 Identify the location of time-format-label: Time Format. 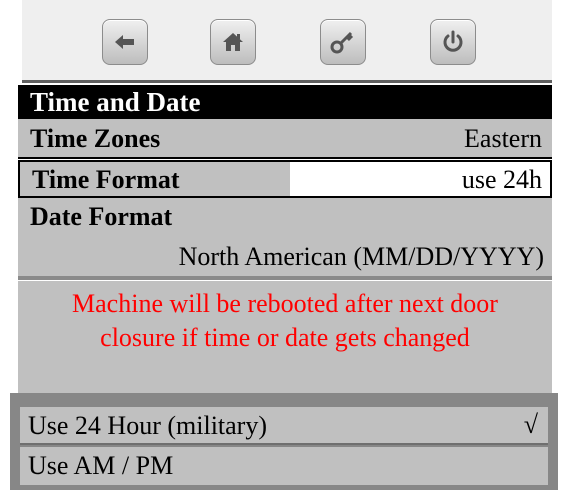
(106, 179).